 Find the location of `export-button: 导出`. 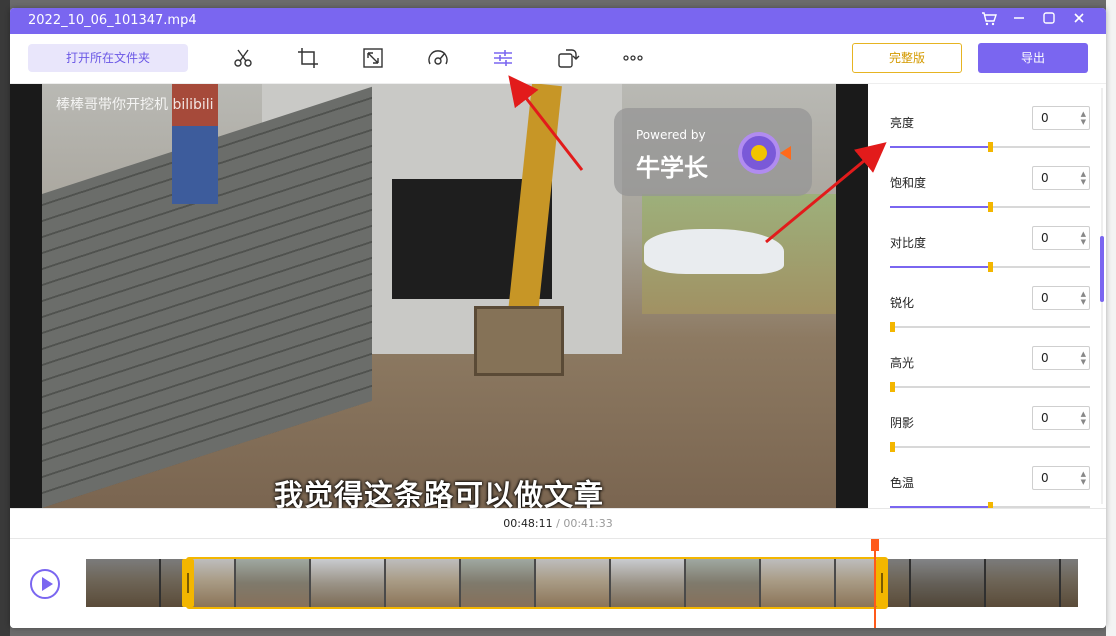

export-button: 导出 is located at coordinates (1033, 58).